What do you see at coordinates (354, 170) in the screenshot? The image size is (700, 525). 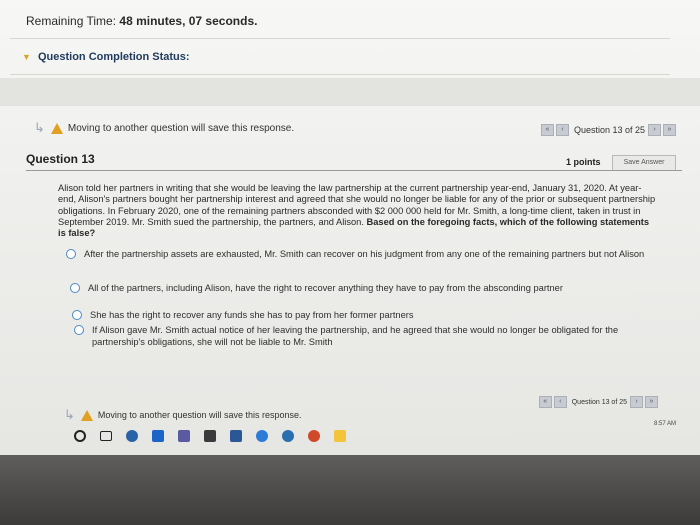 I see `question-divider` at bounding box center [354, 170].